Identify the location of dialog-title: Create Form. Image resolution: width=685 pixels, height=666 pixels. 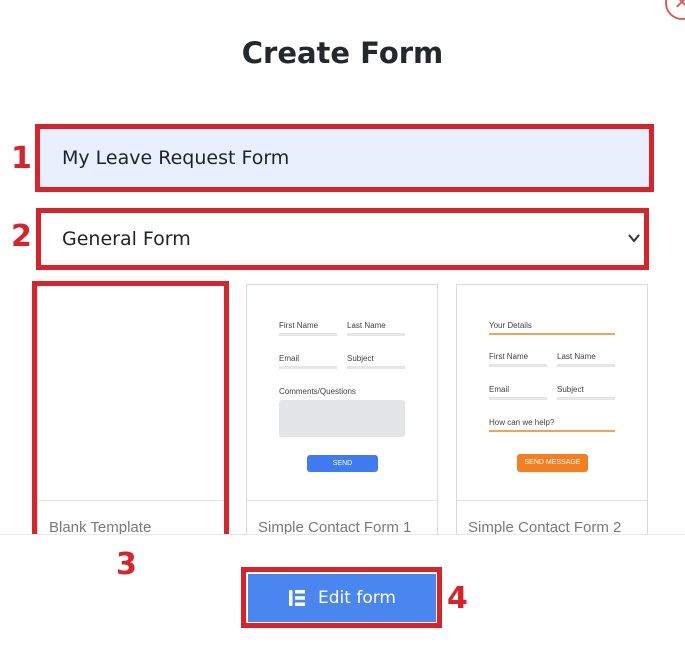
(342, 53).